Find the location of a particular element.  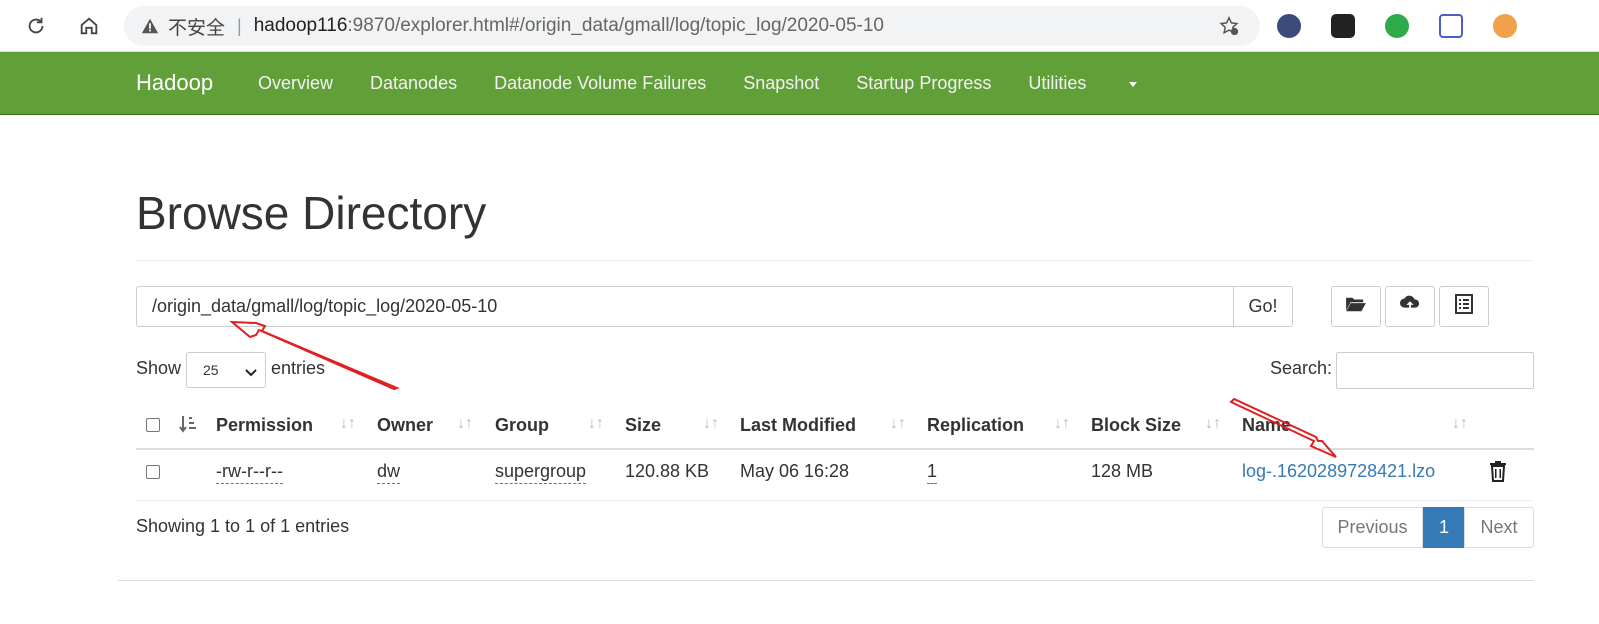

page-title: Browse Directory is located at coordinates (311, 213).